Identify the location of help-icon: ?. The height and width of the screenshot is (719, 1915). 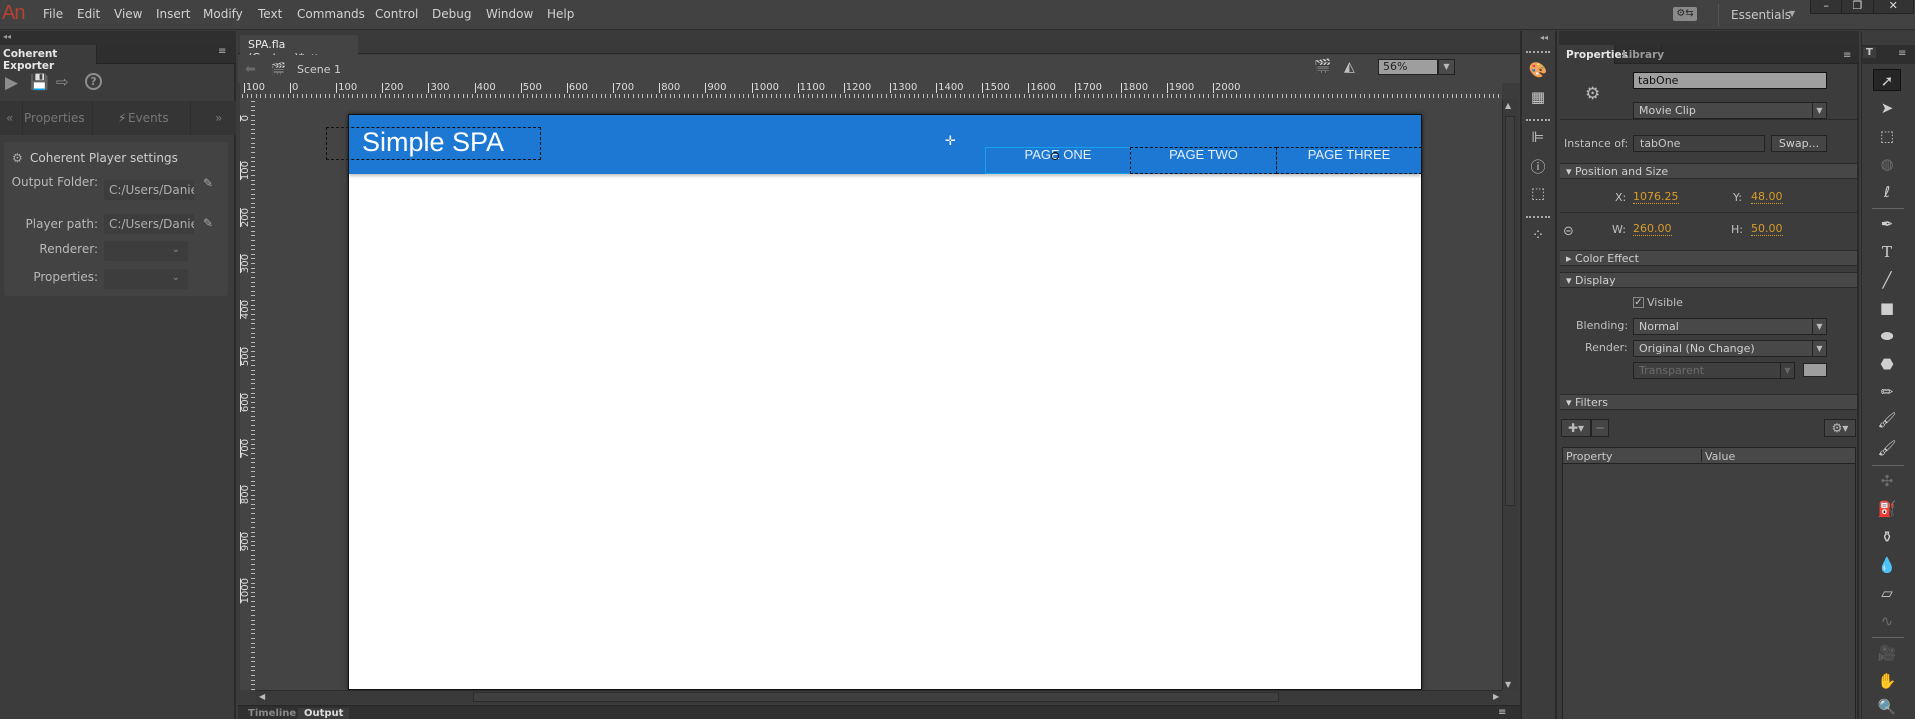
(93, 81).